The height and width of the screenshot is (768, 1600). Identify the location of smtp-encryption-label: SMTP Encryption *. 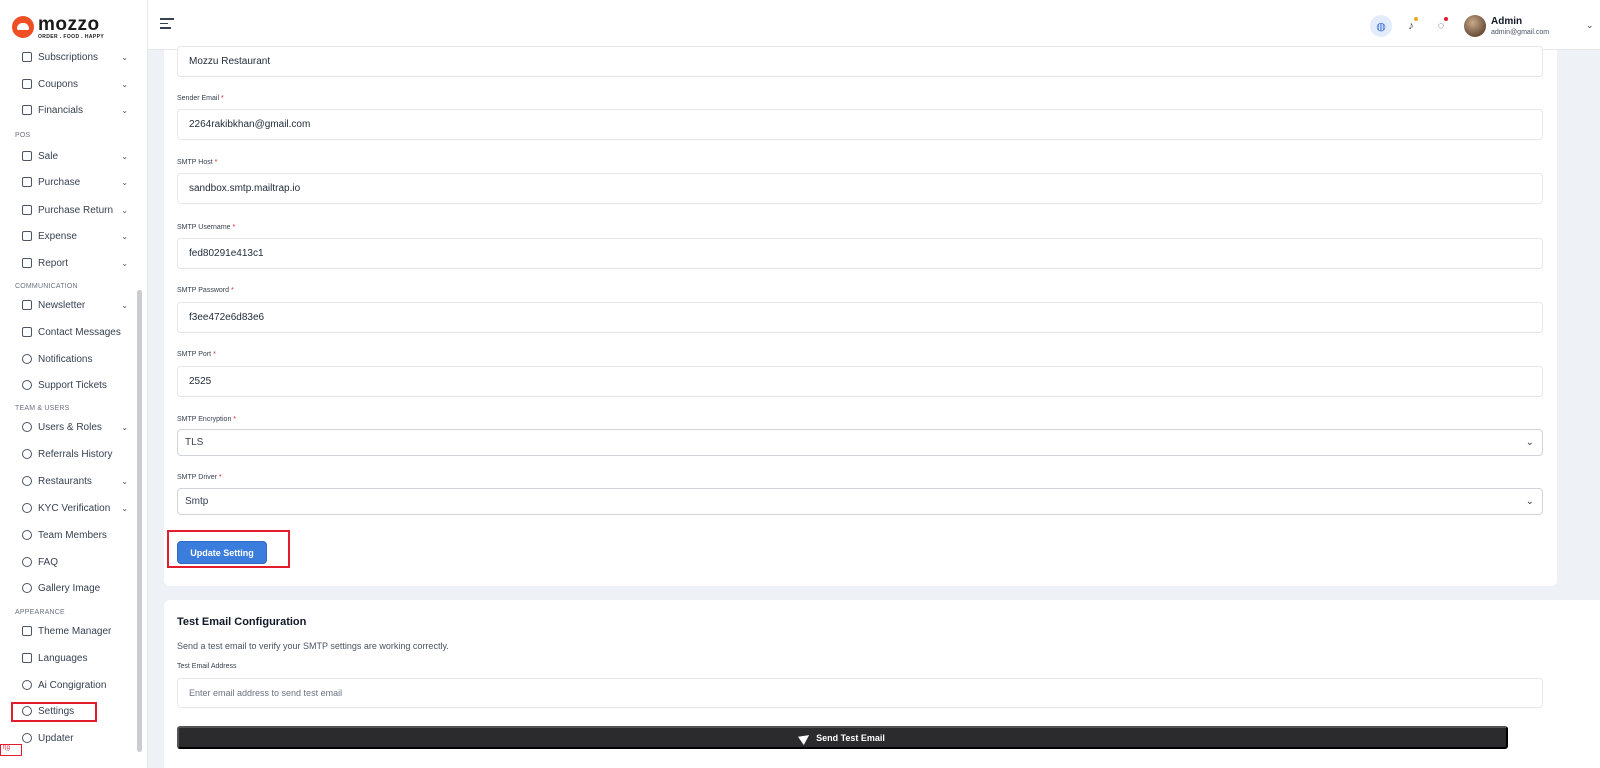
(207, 419).